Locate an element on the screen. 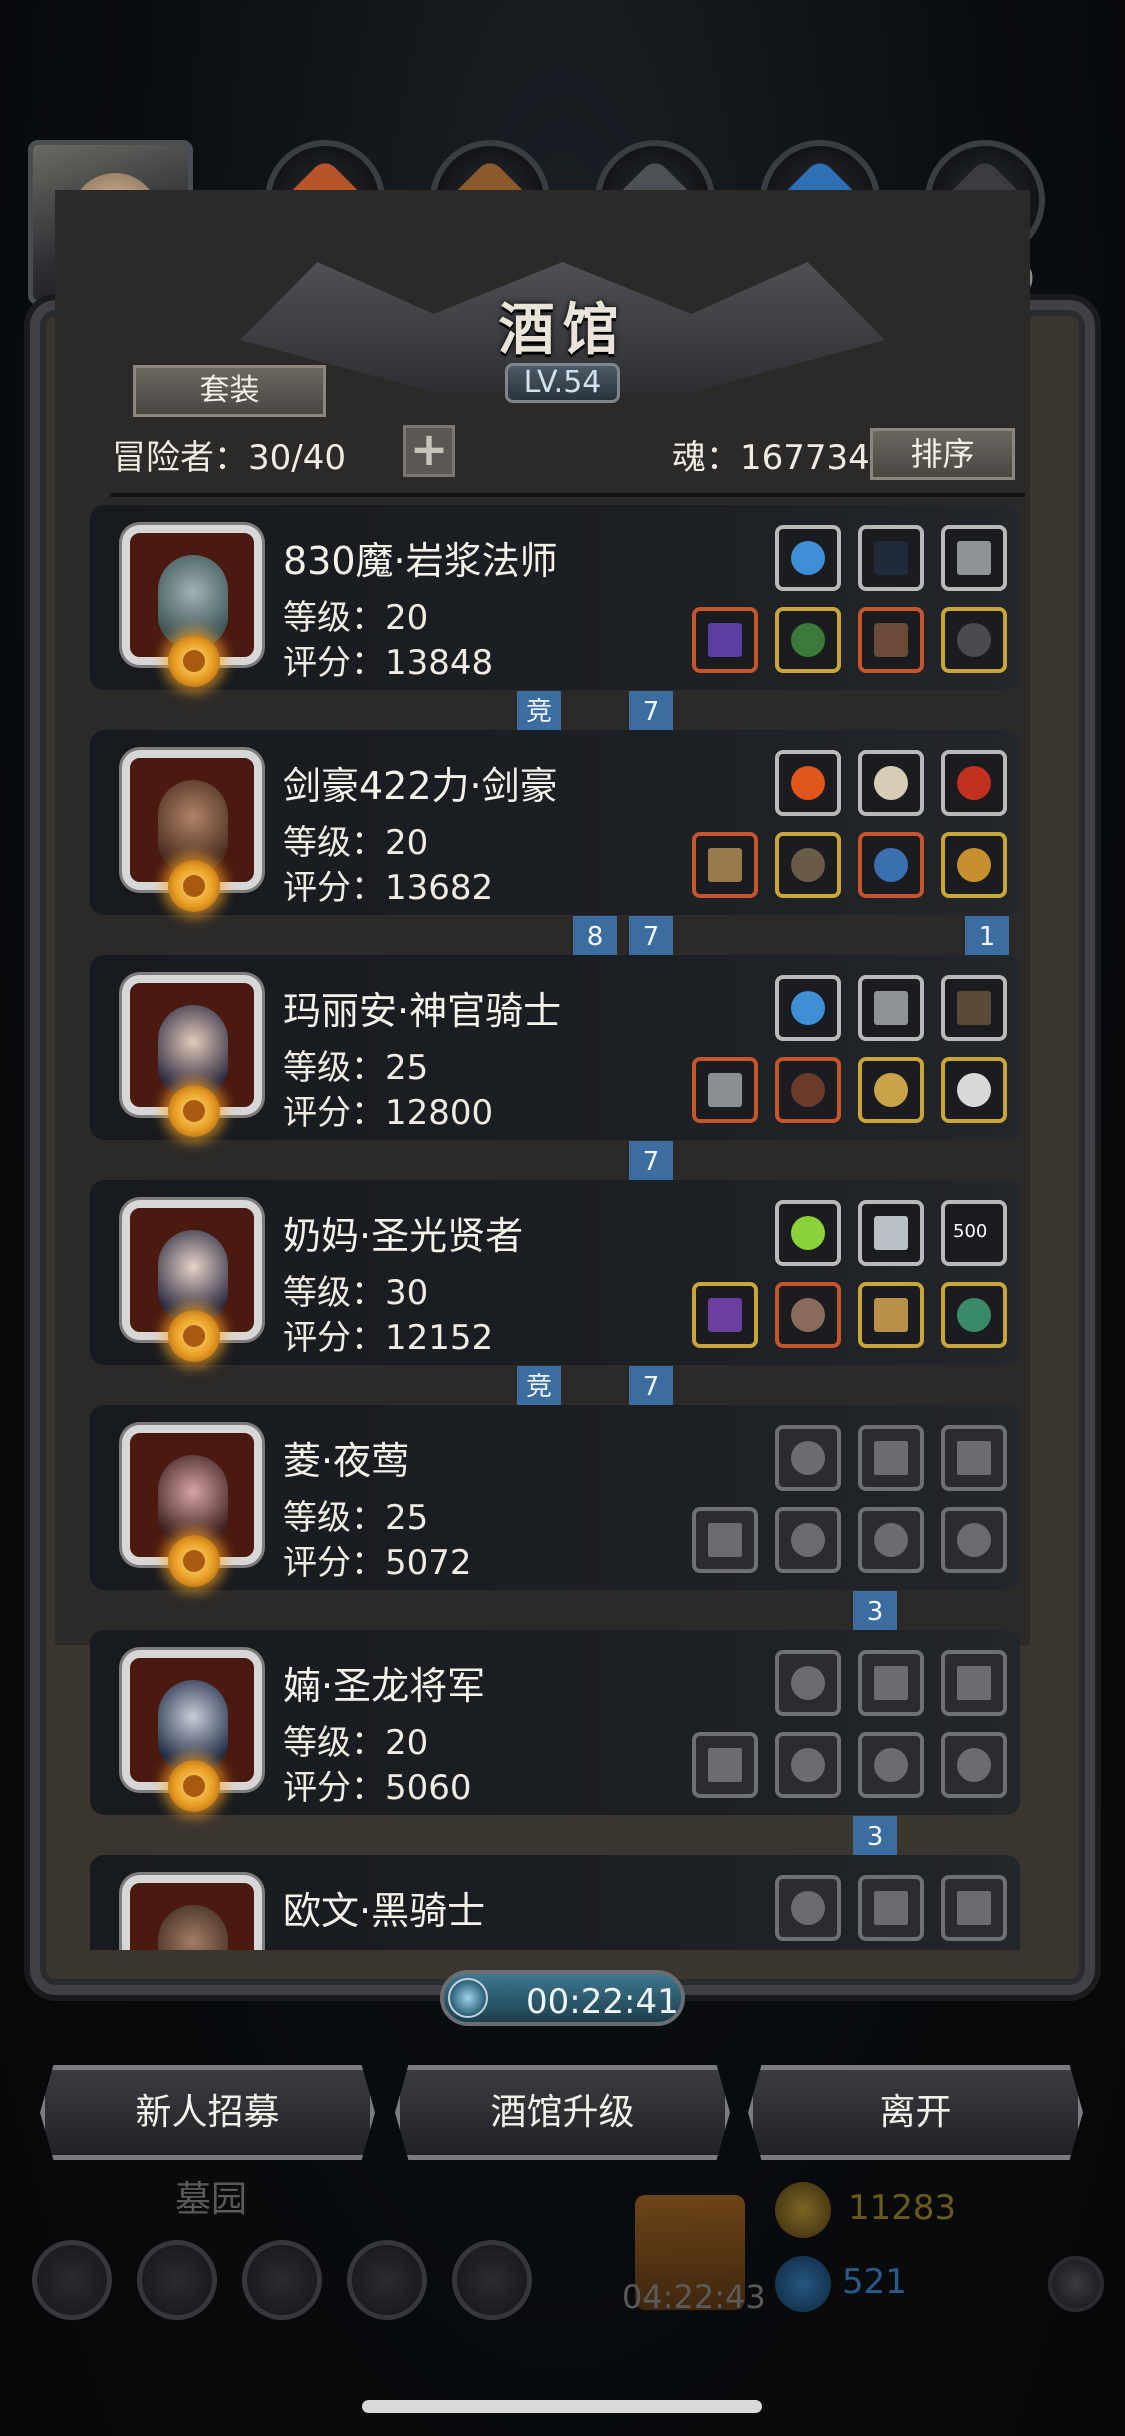 This screenshot has width=1125, height=2436. bow-rune-icon is located at coordinates (891, 558).